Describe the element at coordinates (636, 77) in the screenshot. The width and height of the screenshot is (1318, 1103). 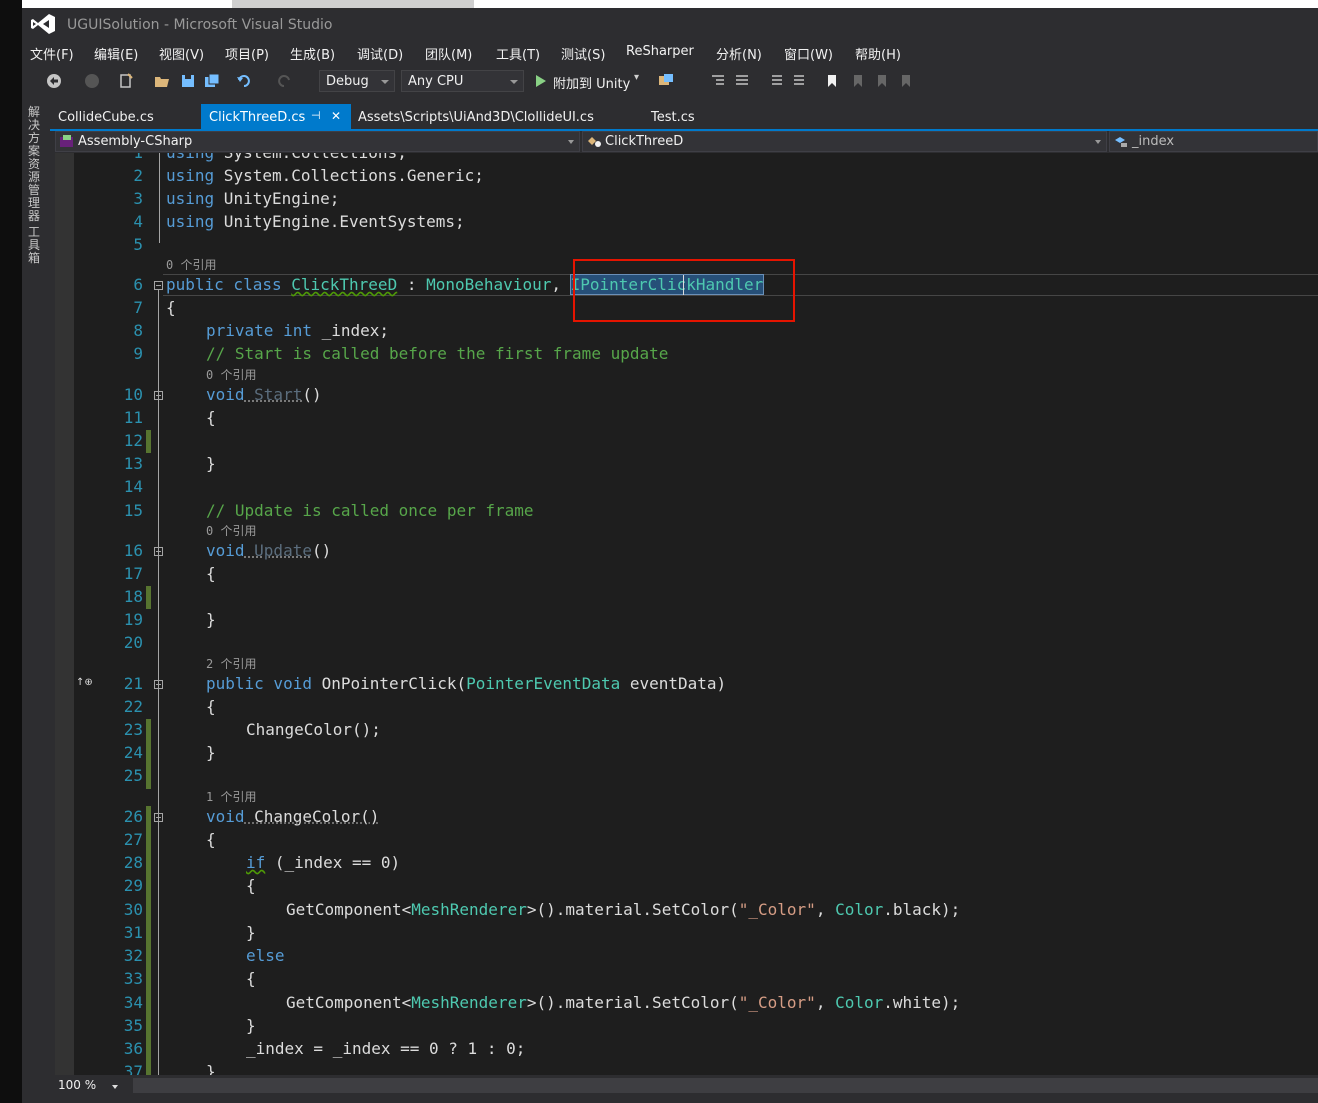
I see `attach-dropdown-arrow-icon: ▾` at that location.